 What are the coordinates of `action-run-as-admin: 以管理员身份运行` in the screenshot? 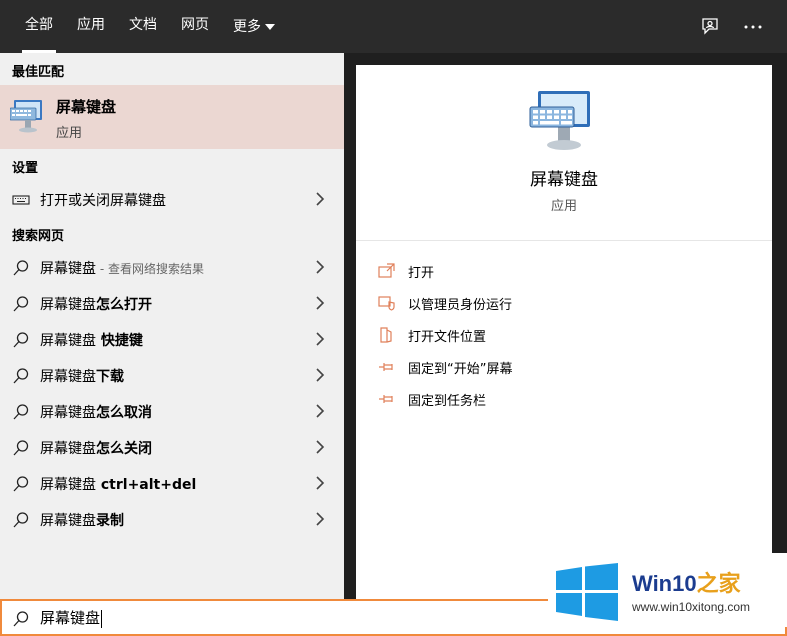 It's located at (558, 303).